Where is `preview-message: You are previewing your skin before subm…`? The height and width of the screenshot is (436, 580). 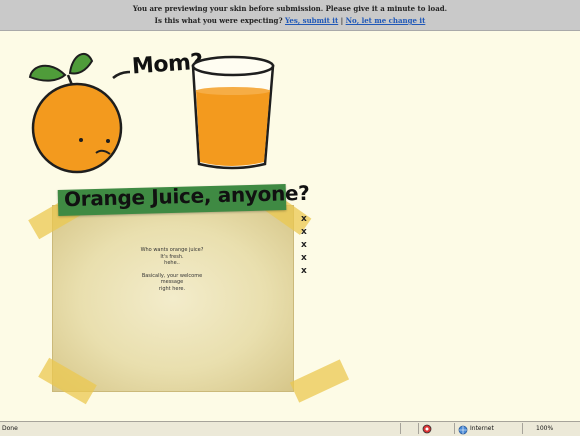
preview-message: You are previewing your skin before subm… is located at coordinates (290, 8).